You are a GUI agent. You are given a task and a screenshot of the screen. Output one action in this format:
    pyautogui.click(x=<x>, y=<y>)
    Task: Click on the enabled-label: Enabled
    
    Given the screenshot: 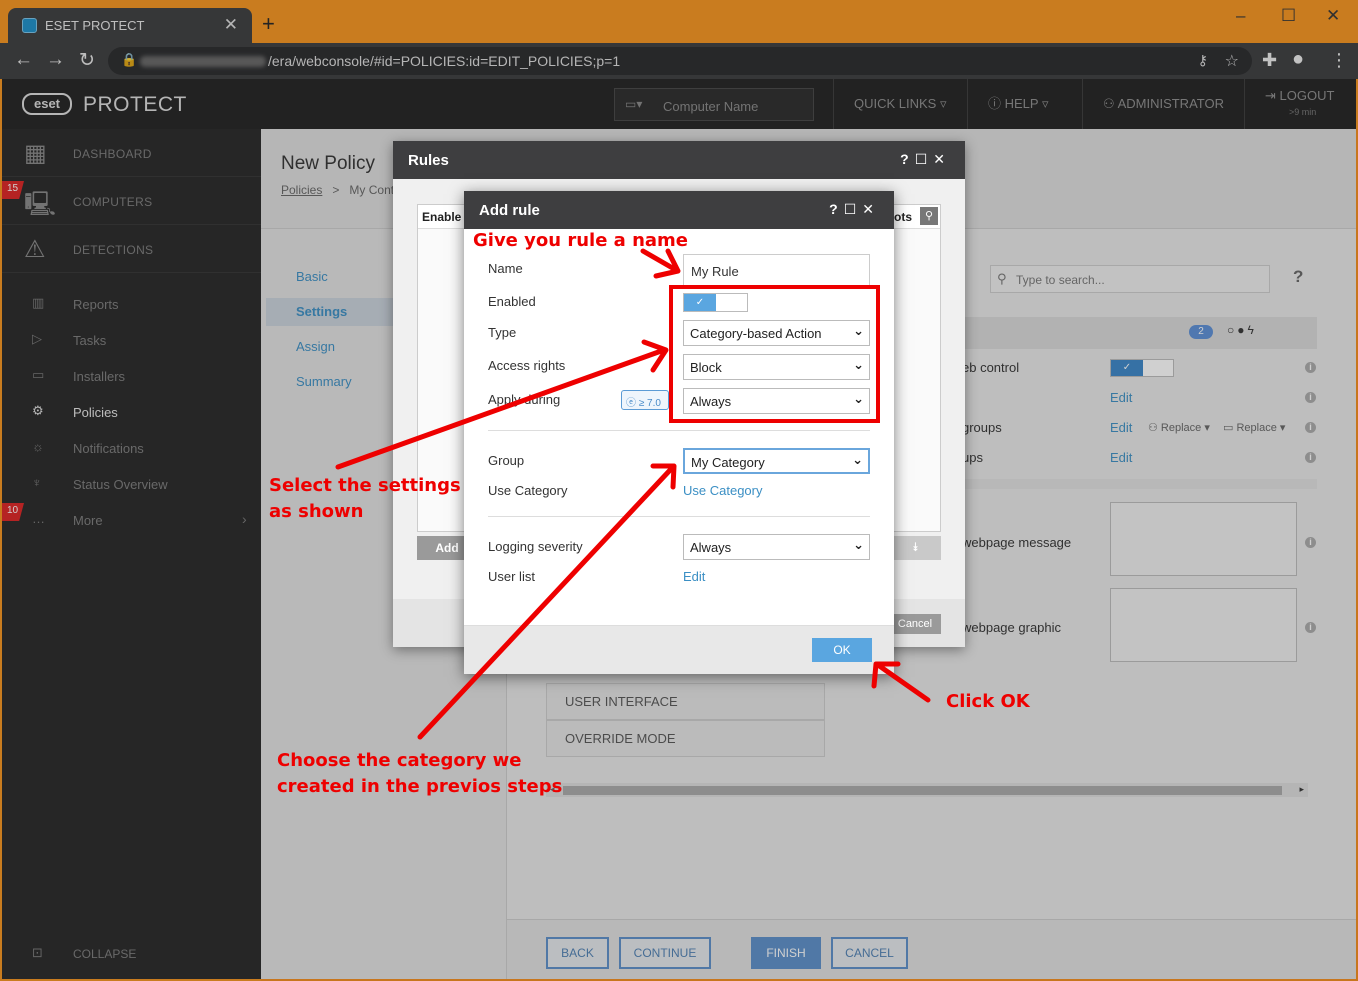 What is the action you would take?
    pyautogui.click(x=512, y=301)
    